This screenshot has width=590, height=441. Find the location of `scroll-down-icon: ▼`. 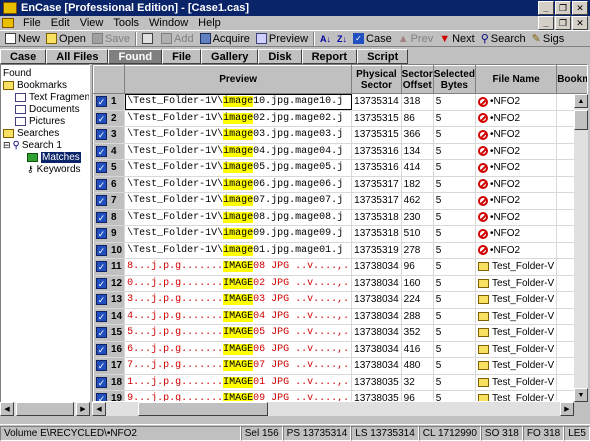

scroll-down-icon: ▼ is located at coordinates (581, 395).